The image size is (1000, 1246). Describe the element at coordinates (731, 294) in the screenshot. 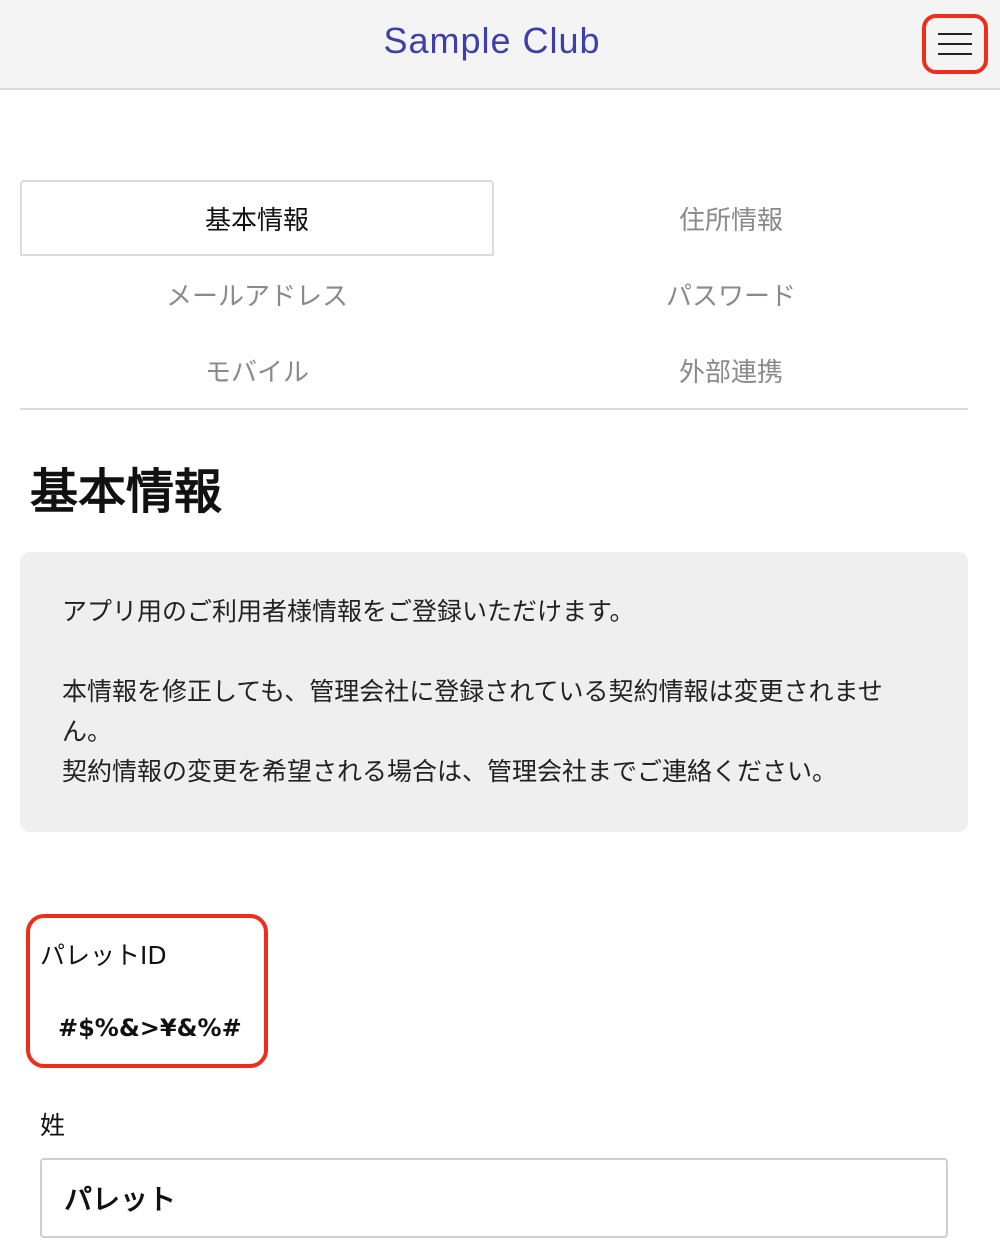

I see `tab-password: パスワード` at that location.